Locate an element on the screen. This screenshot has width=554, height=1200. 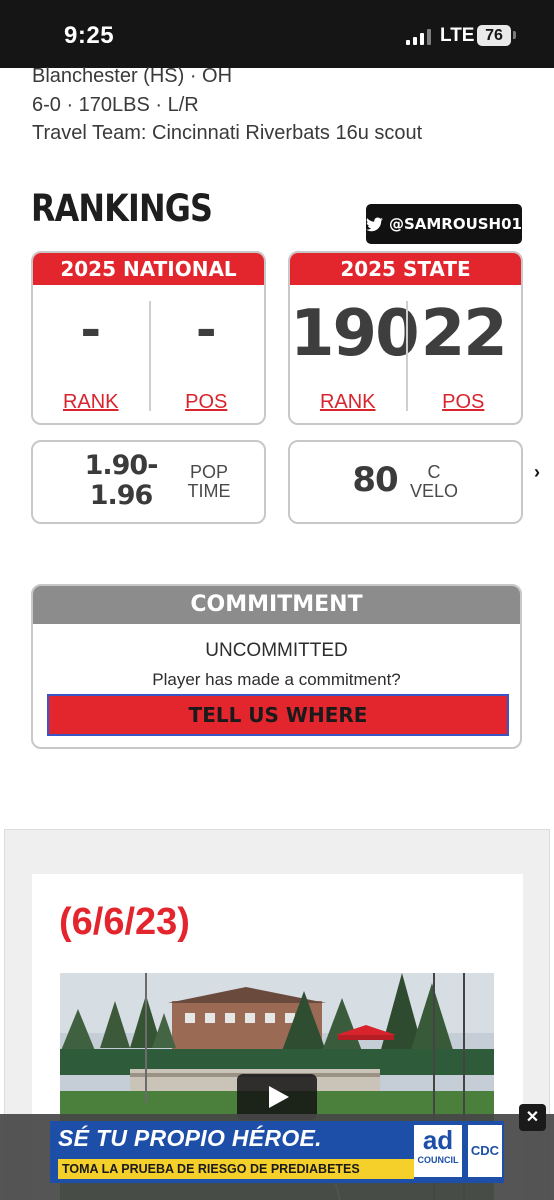
c-velo-value: 80 is located at coordinates (375, 480).